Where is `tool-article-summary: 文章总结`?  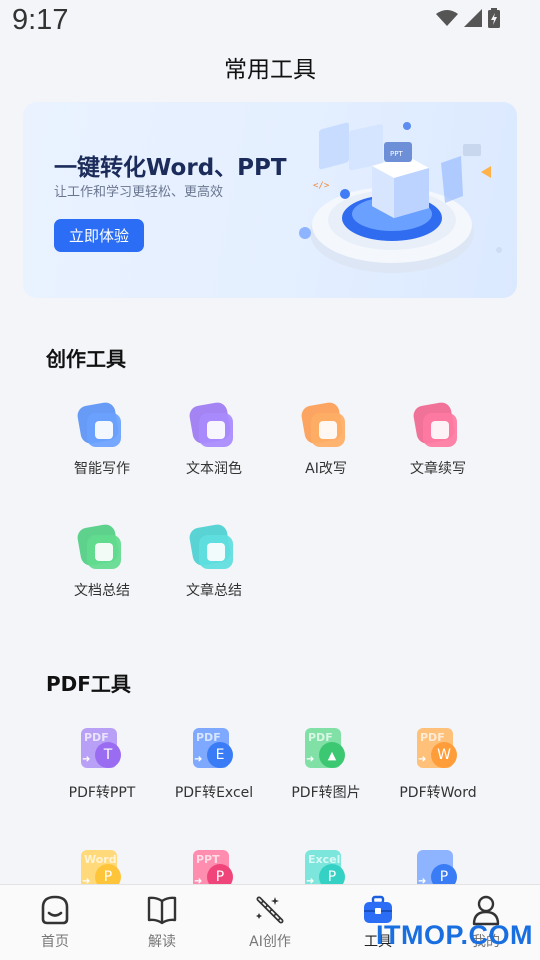
tool-article-summary: 文章总结 is located at coordinates (214, 561).